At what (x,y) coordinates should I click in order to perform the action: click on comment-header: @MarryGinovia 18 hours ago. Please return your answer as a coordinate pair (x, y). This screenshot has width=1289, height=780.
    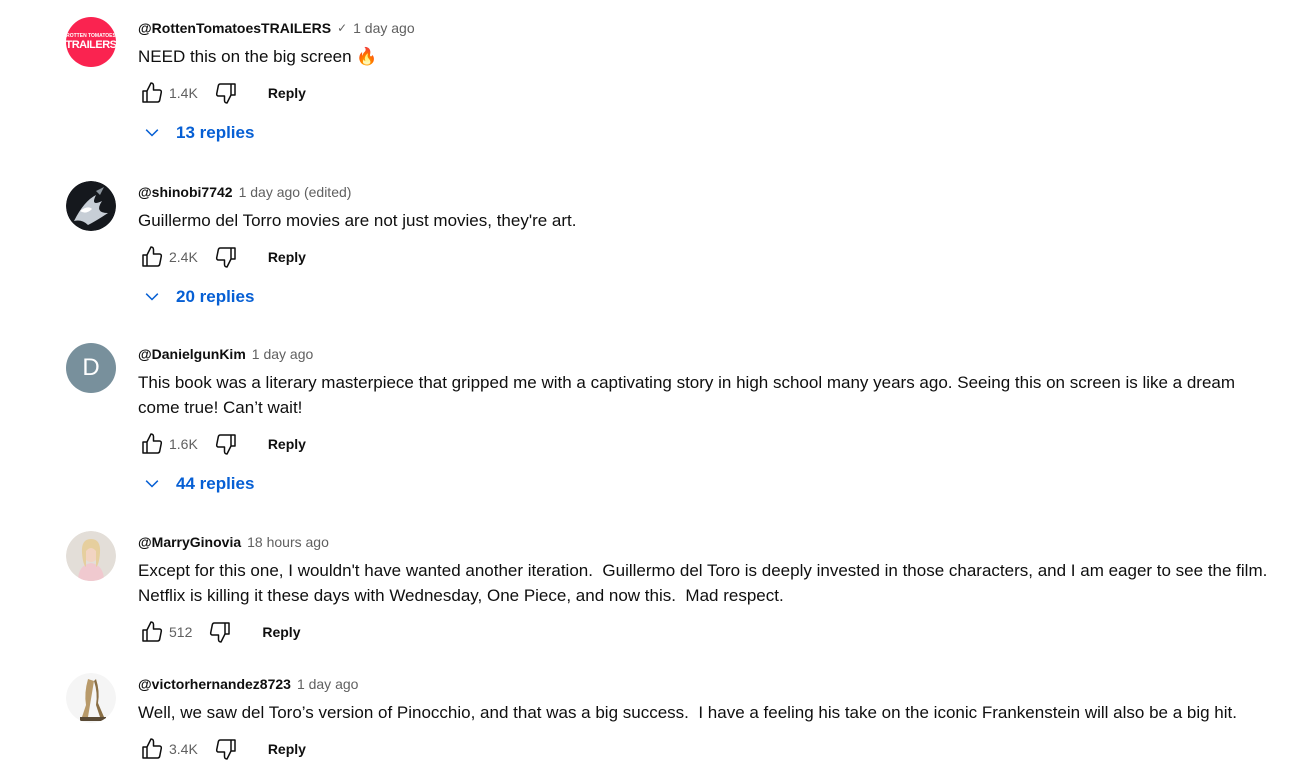
    Looking at the image, I should click on (708, 542).